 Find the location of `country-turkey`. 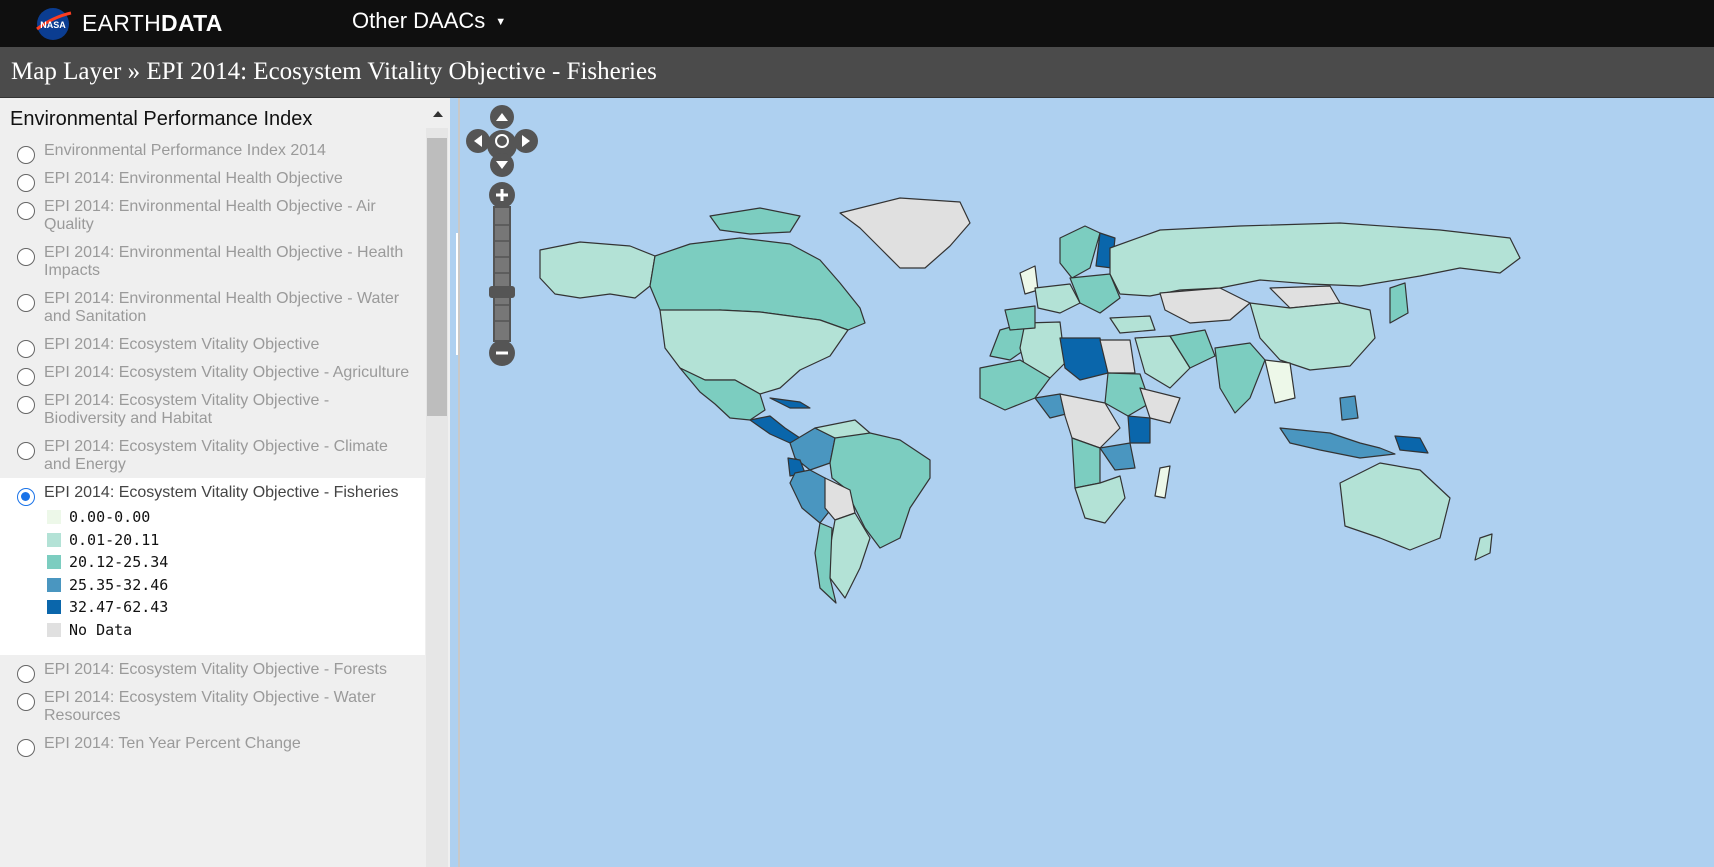

country-turkey is located at coordinates (1132, 324).